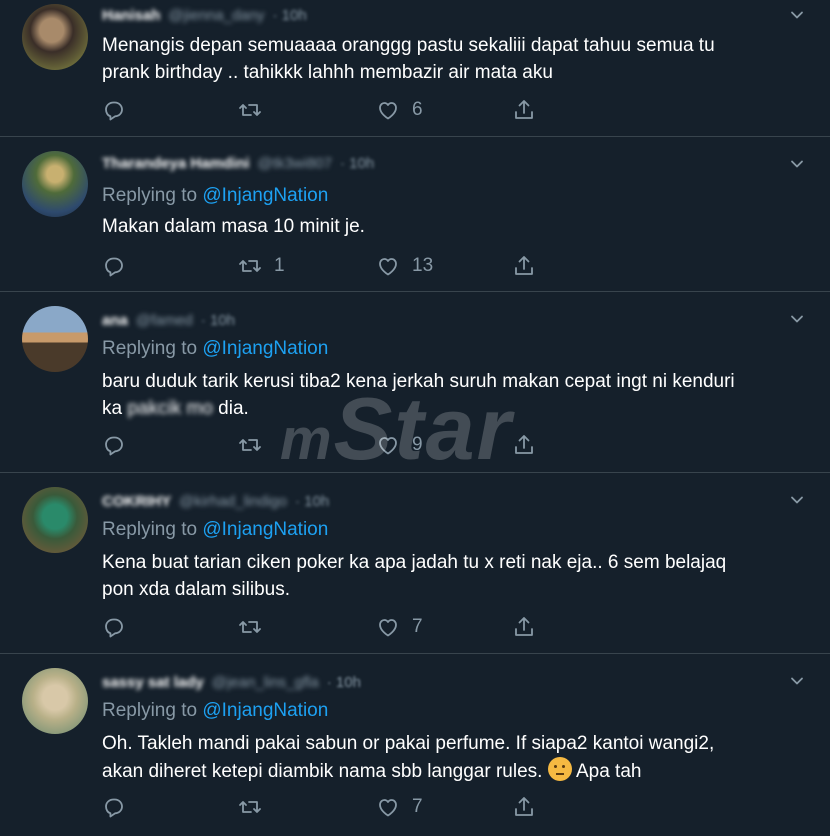 Image resolution: width=830 pixels, height=836 pixels. I want to click on tweet-text-line: pon xda dalam silibus., so click(196, 589).